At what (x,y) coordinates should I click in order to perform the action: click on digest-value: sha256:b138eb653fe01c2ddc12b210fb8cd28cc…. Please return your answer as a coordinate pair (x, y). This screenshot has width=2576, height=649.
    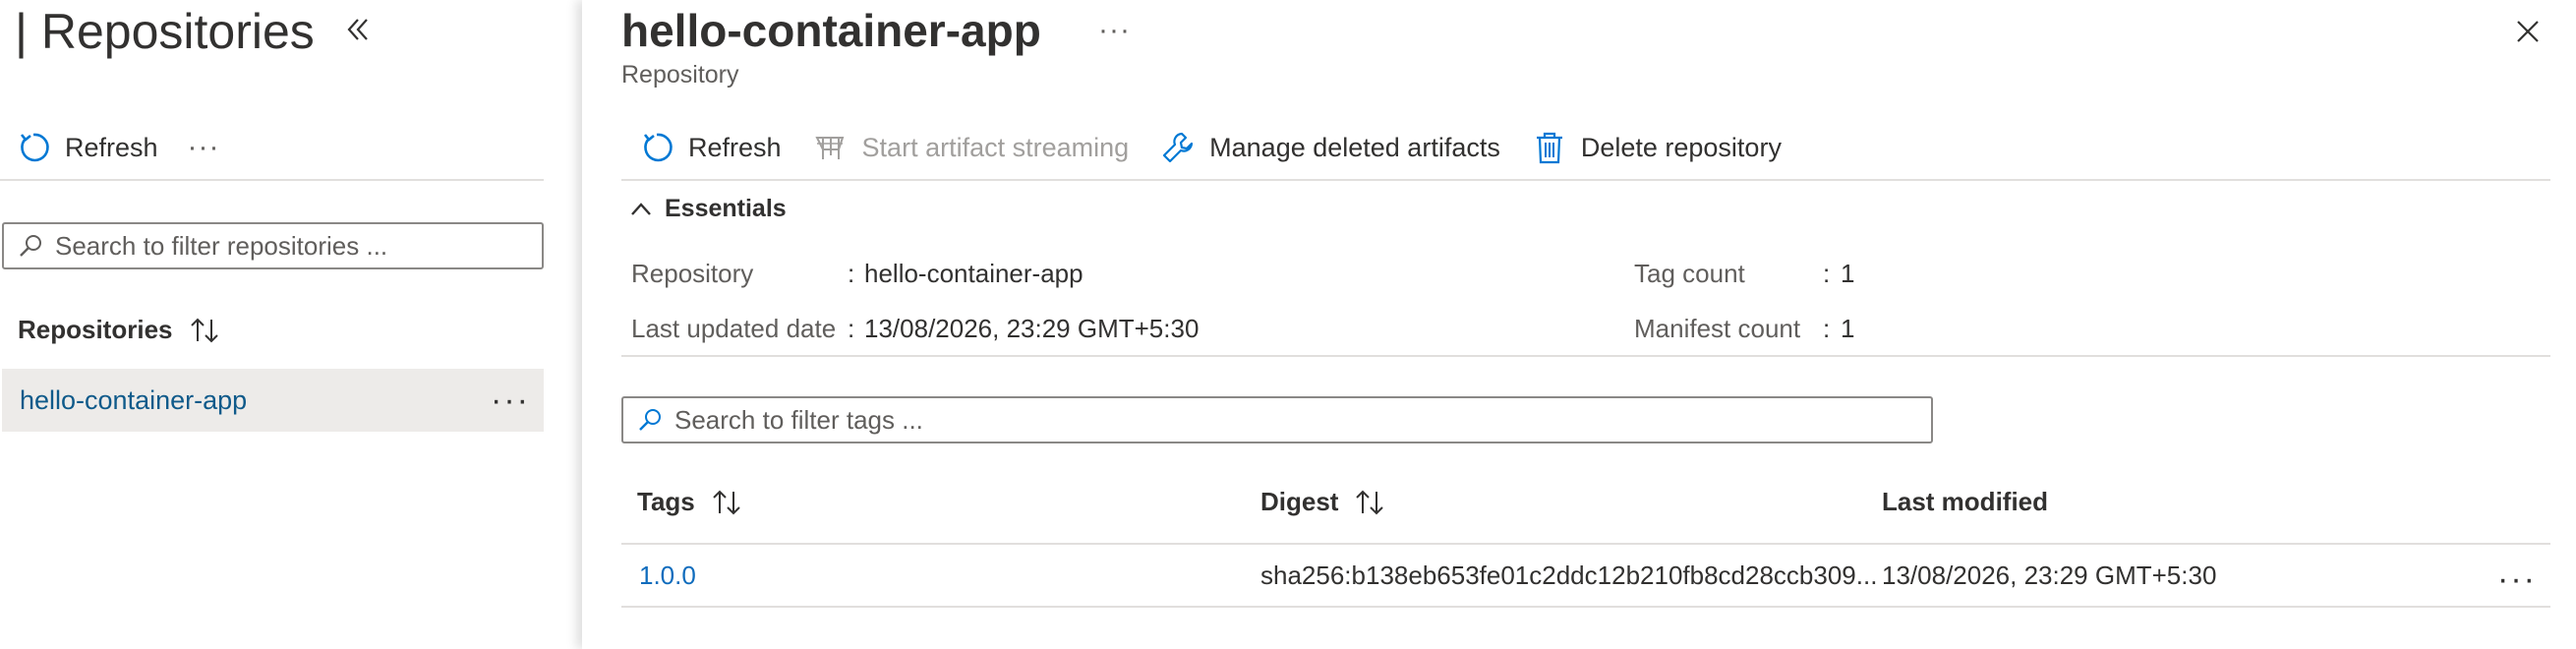
    Looking at the image, I should click on (1569, 575).